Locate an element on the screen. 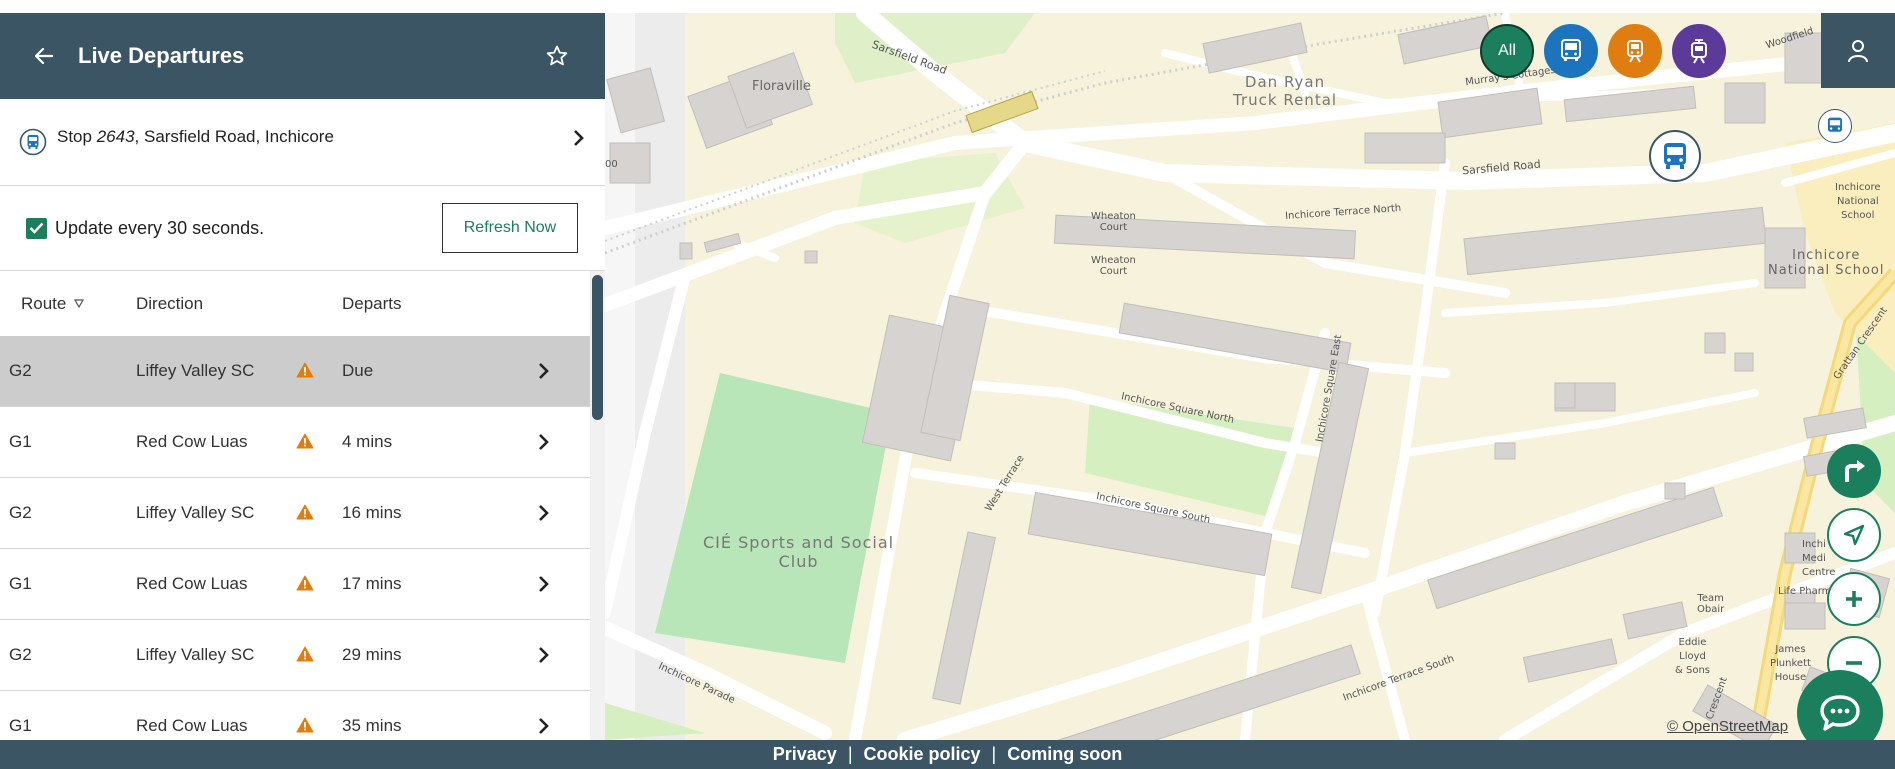 Image resolution: width=1895 pixels, height=769 pixels. stop-address: , Sarsfield Road, Inchicore is located at coordinates (234, 136).